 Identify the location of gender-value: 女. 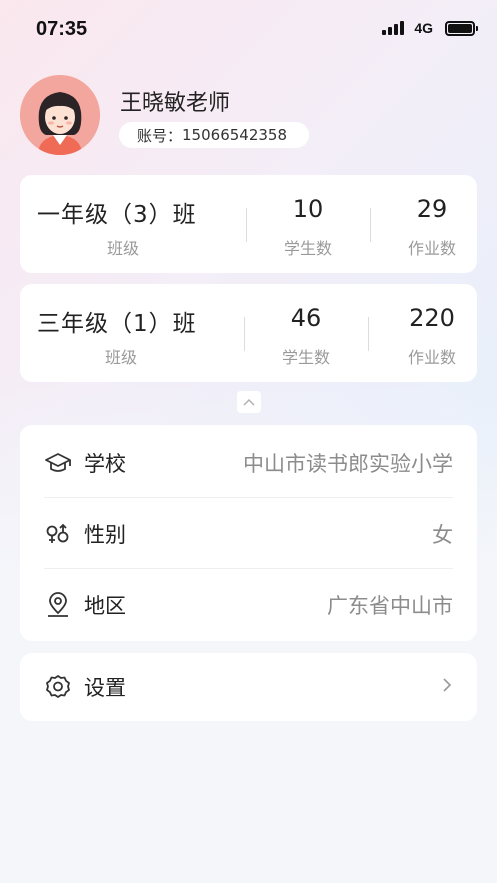
(442, 534).